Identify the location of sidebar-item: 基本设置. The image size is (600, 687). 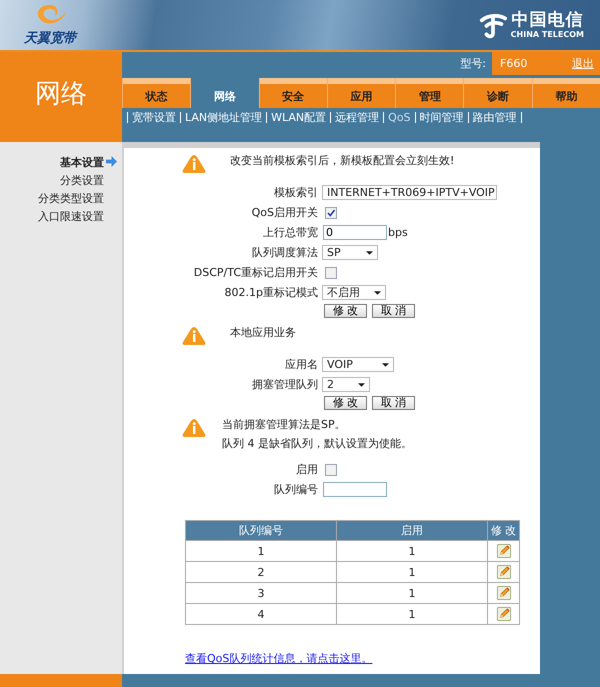
(82, 162).